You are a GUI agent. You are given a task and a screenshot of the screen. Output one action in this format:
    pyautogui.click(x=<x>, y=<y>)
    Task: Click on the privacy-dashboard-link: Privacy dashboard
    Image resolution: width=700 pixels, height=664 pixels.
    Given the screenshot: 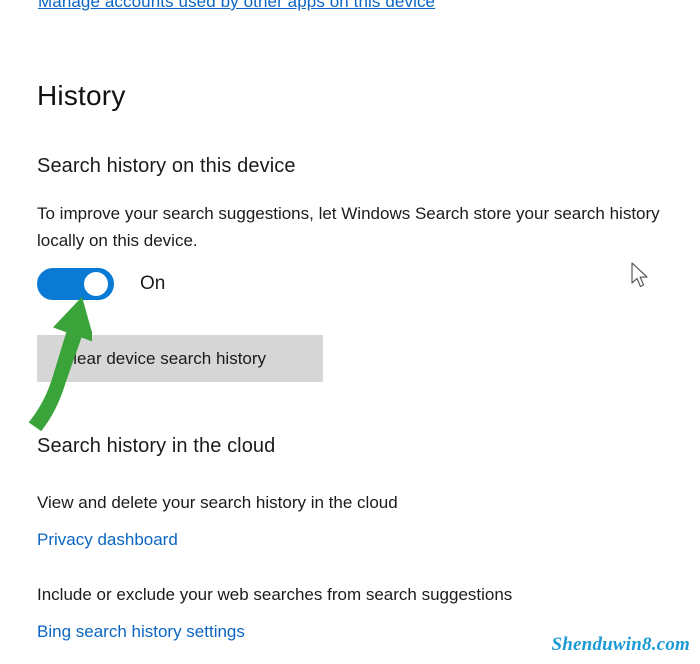 What is the action you would take?
    pyautogui.click(x=107, y=540)
    